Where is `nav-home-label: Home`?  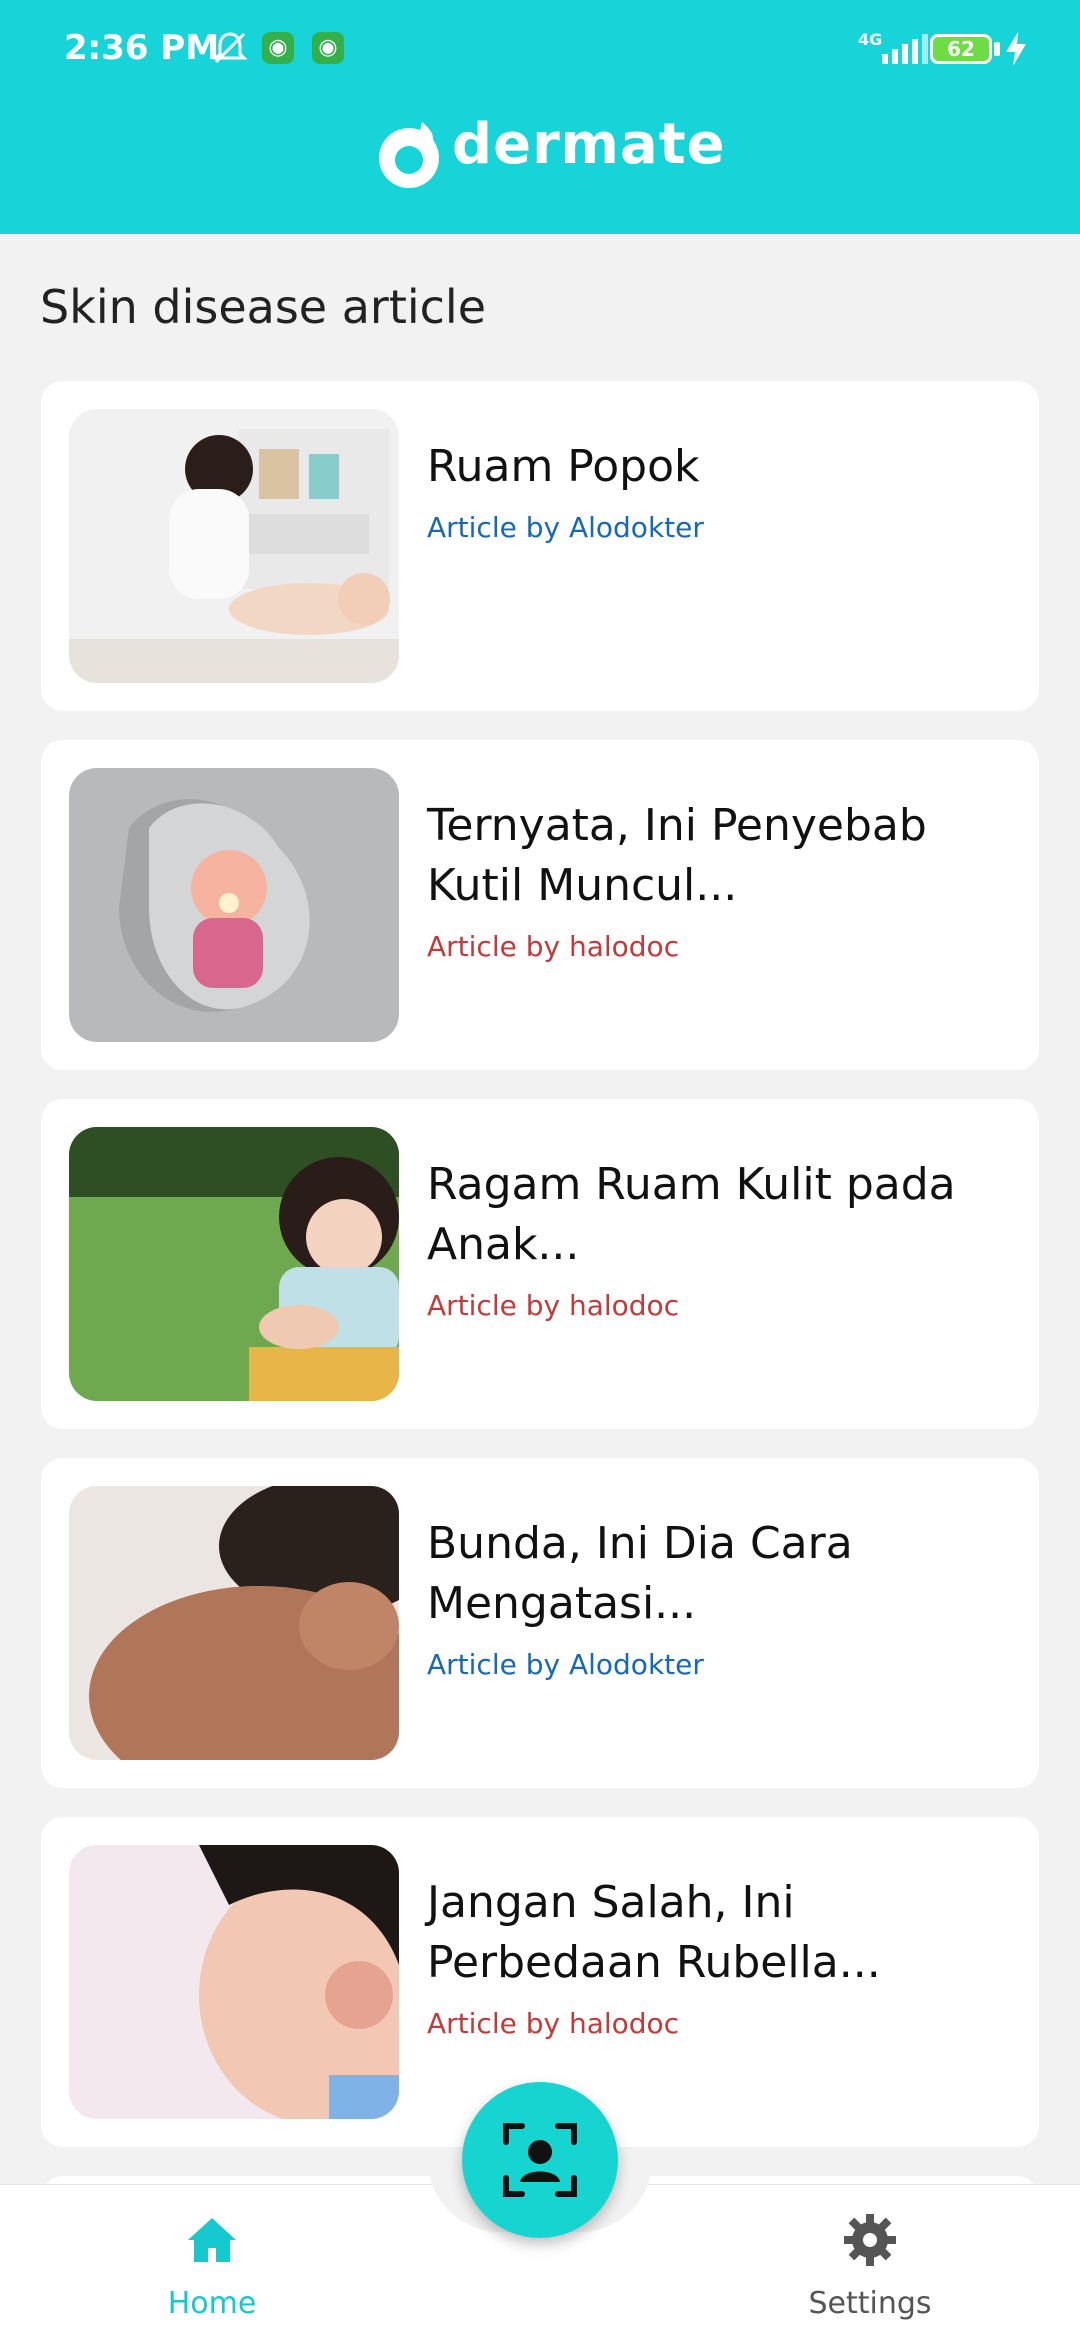
nav-home-label: Home is located at coordinates (212, 2303).